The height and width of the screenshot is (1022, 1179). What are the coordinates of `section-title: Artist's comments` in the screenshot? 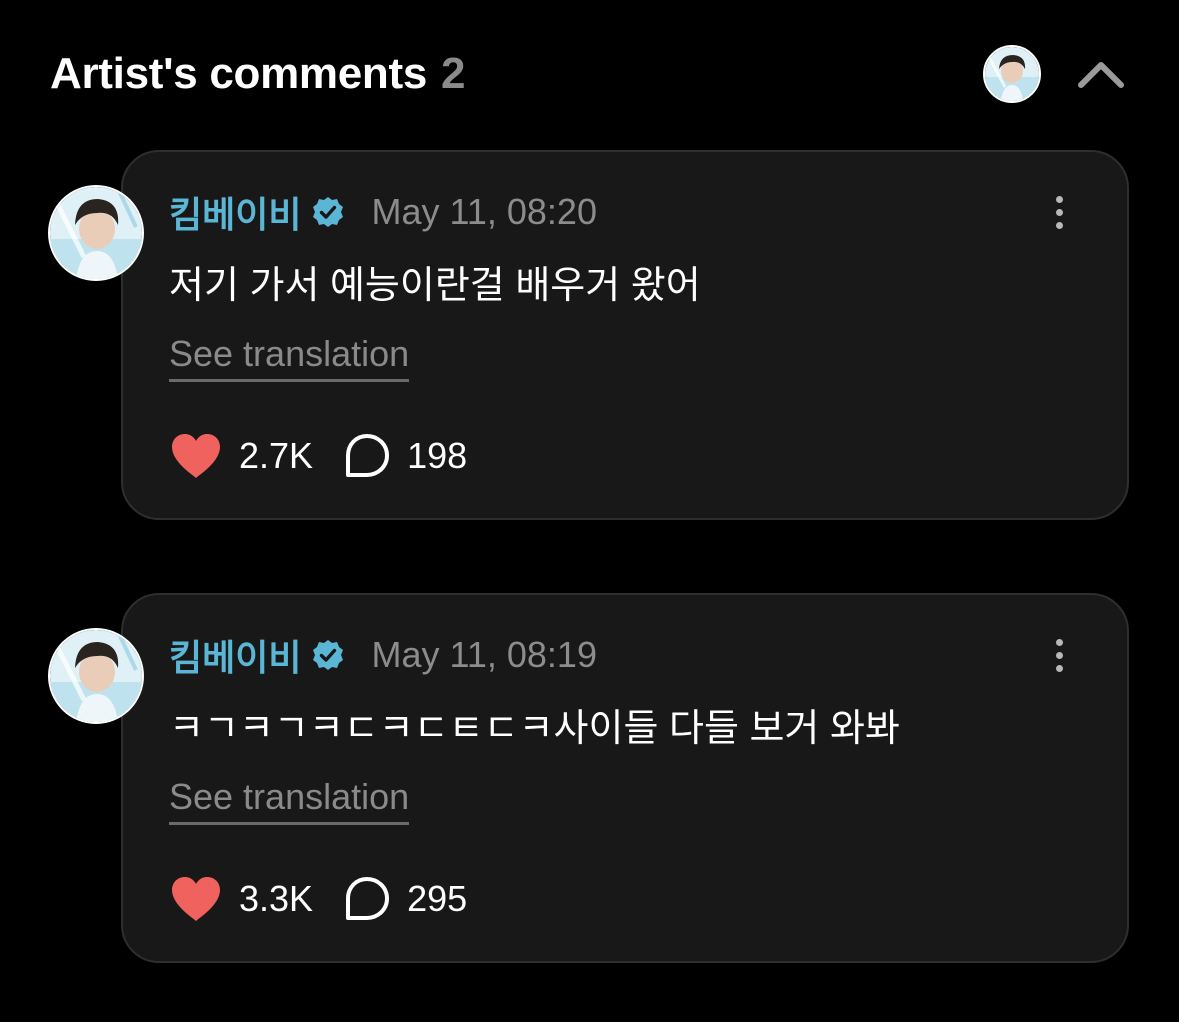 It's located at (239, 73).